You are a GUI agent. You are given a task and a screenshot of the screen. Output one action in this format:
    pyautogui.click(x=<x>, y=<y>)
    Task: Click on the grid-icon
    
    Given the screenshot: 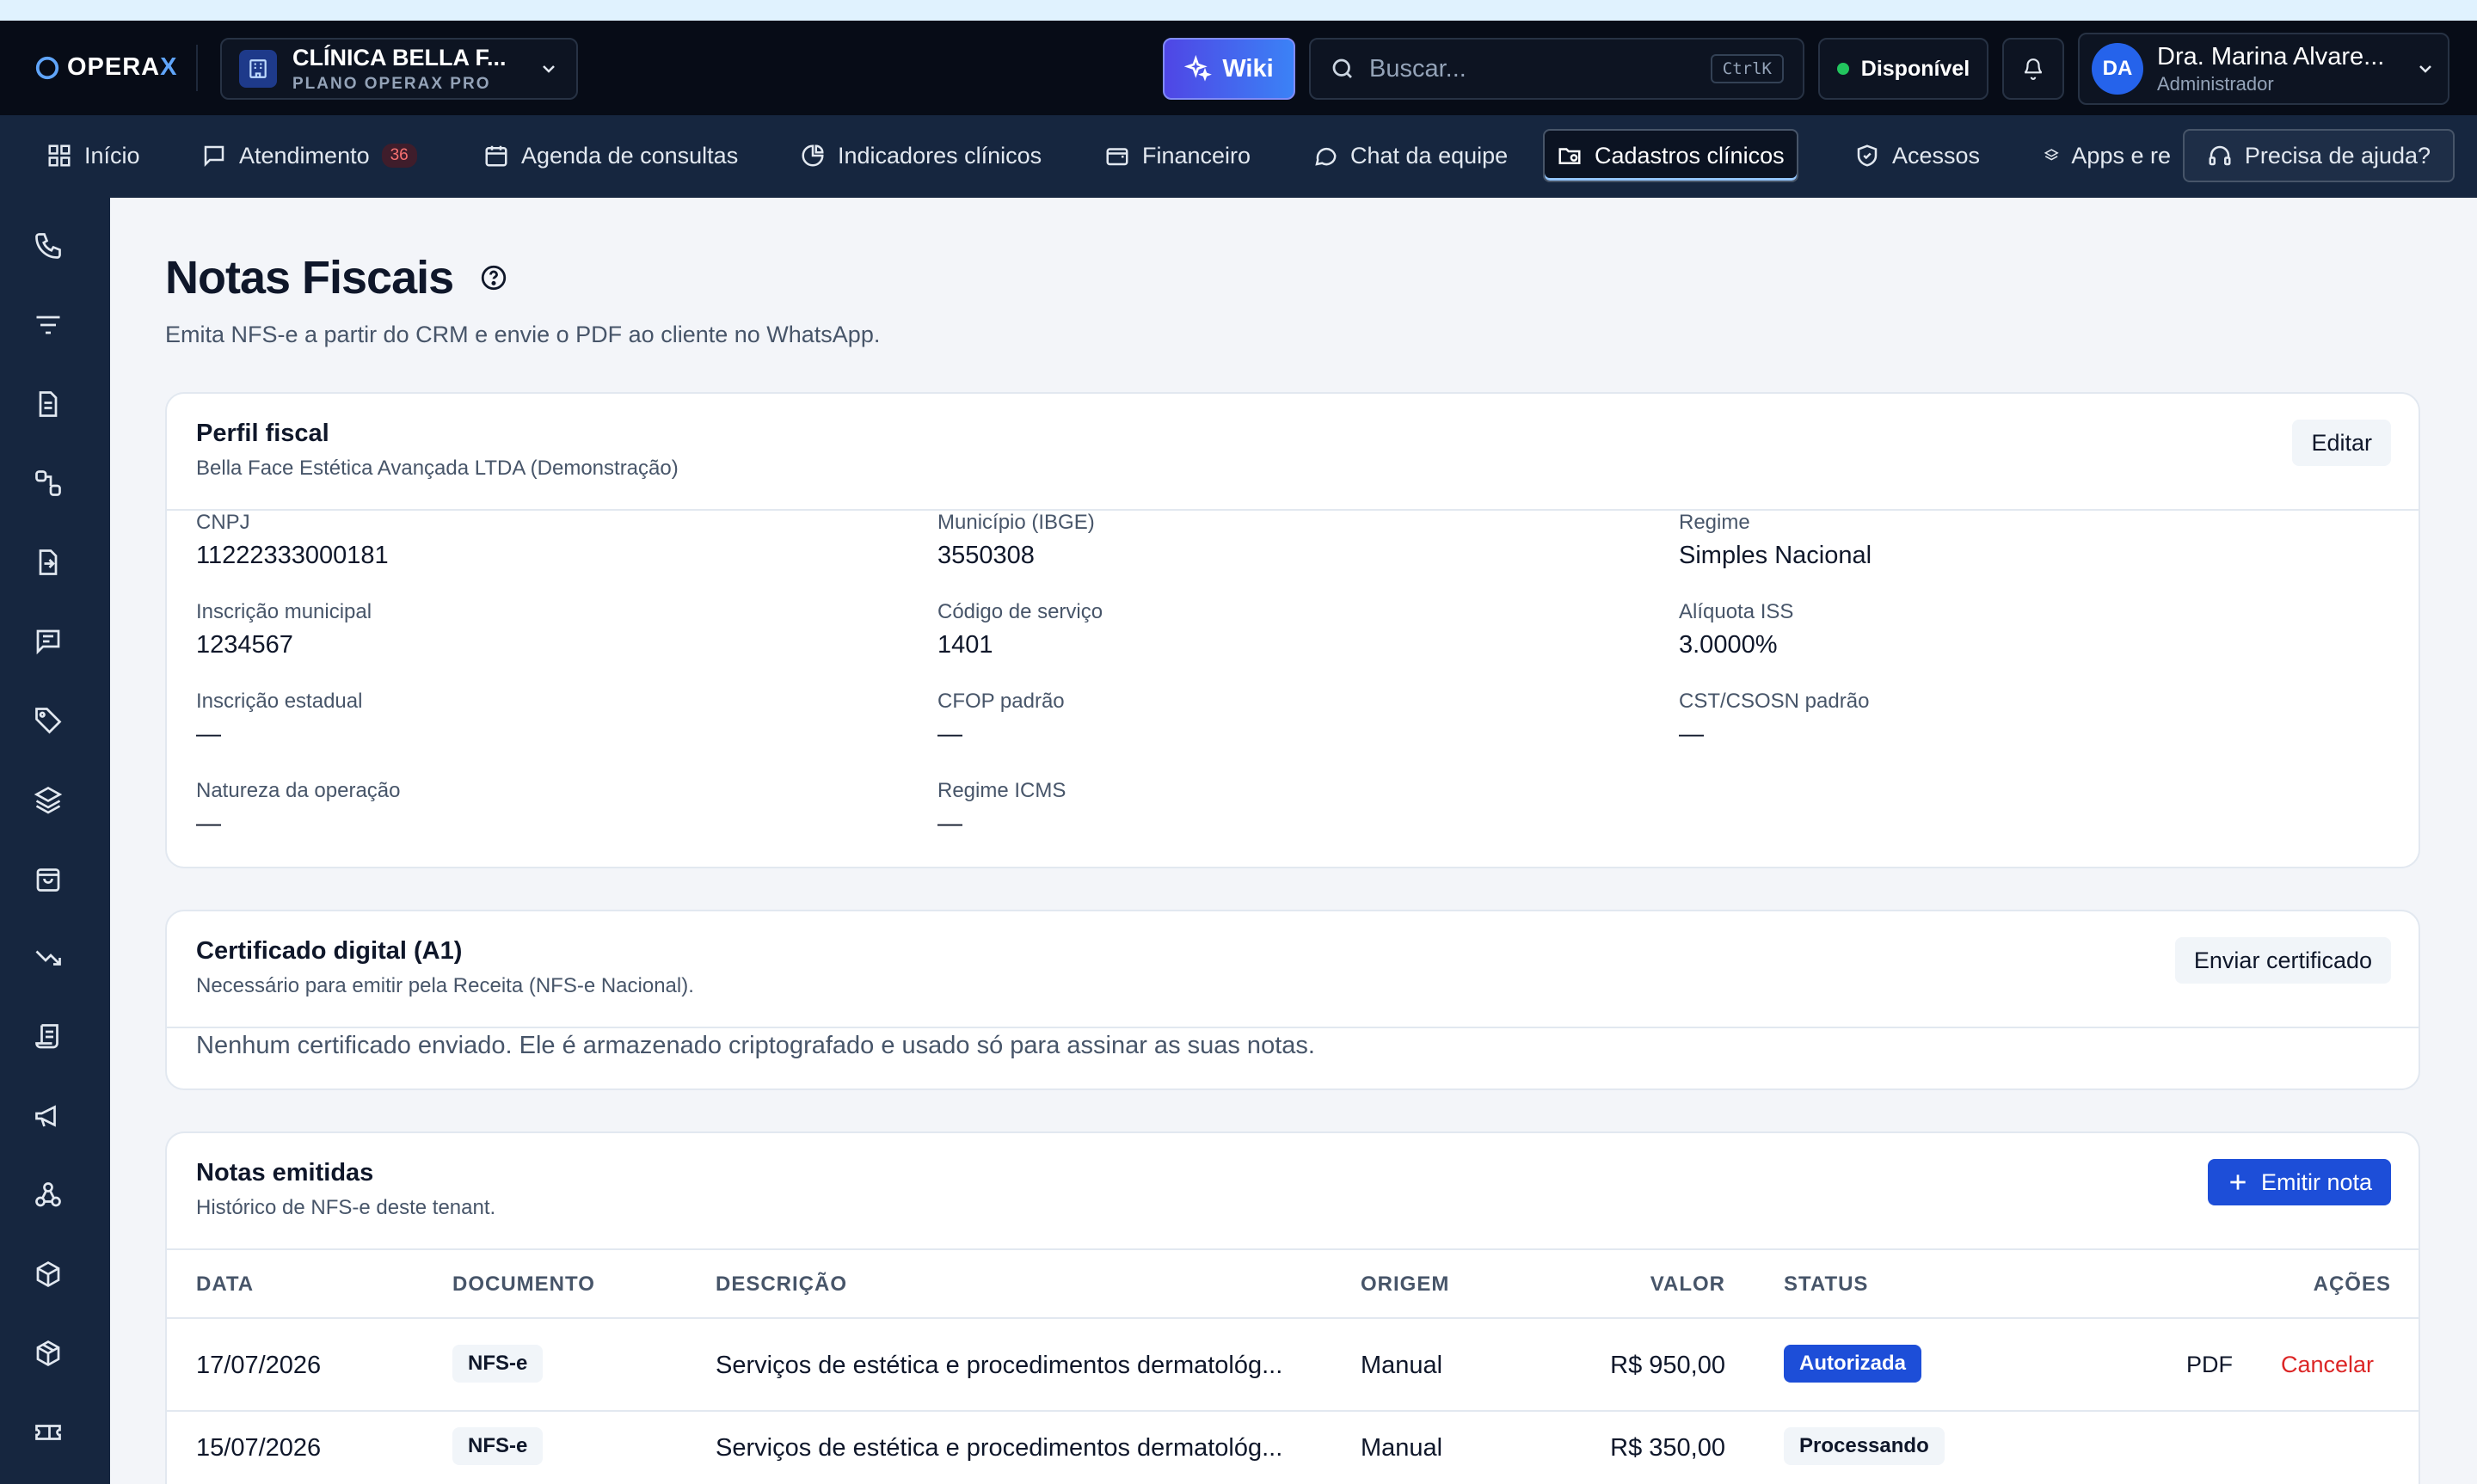 What is the action you would take?
    pyautogui.click(x=60, y=155)
    